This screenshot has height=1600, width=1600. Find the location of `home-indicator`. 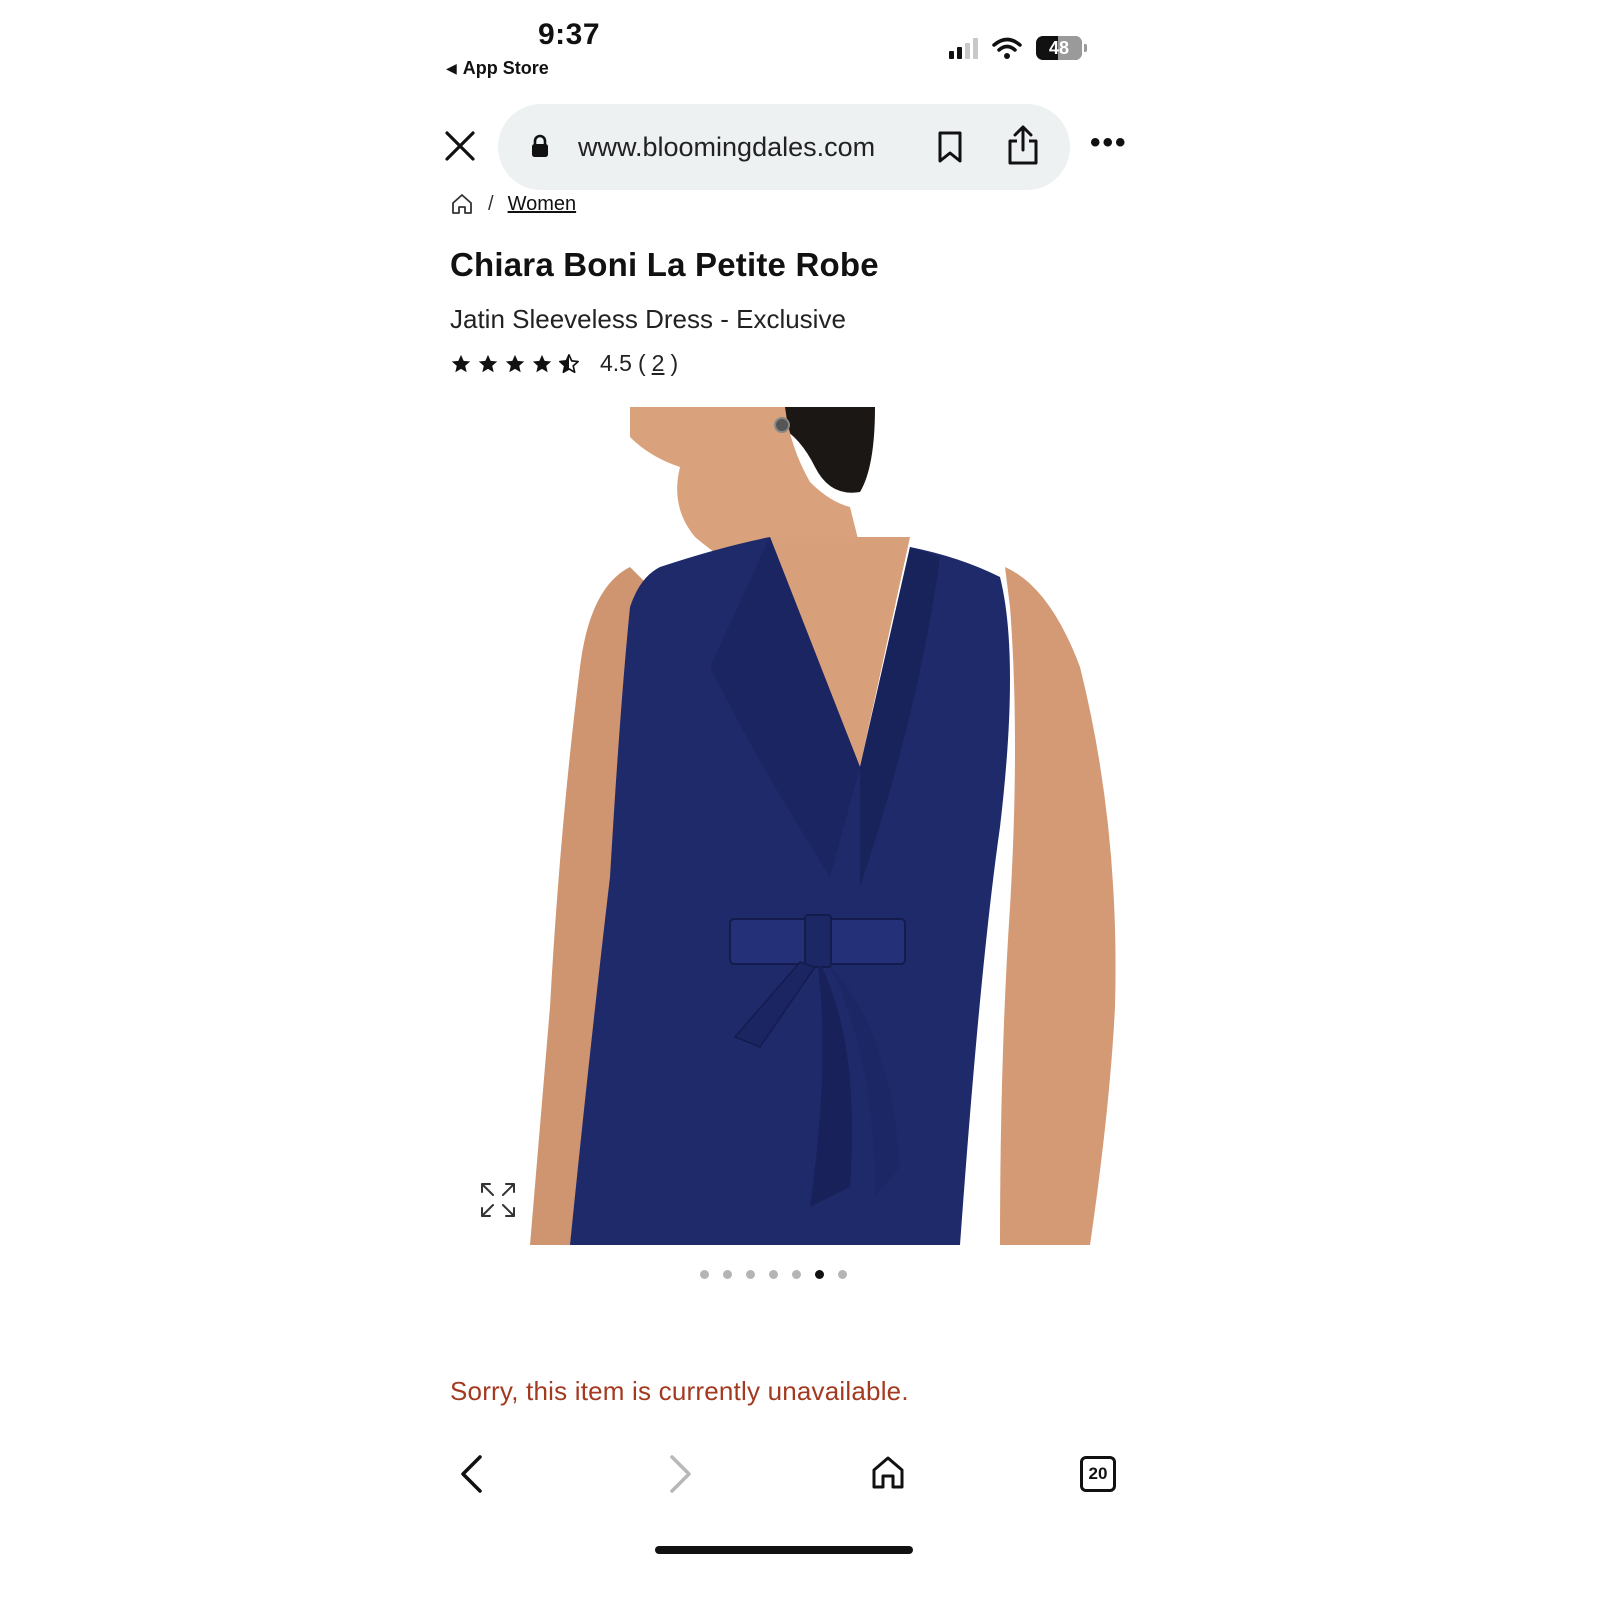

home-indicator is located at coordinates (784, 1550).